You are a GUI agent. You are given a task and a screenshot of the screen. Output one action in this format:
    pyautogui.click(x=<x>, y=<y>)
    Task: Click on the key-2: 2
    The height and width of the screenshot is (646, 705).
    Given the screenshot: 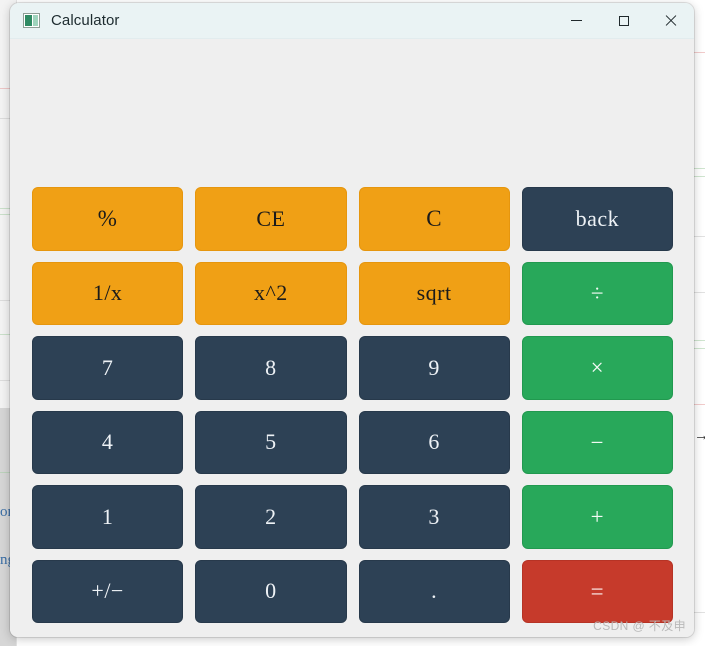 What is the action you would take?
    pyautogui.click(x=271, y=517)
    